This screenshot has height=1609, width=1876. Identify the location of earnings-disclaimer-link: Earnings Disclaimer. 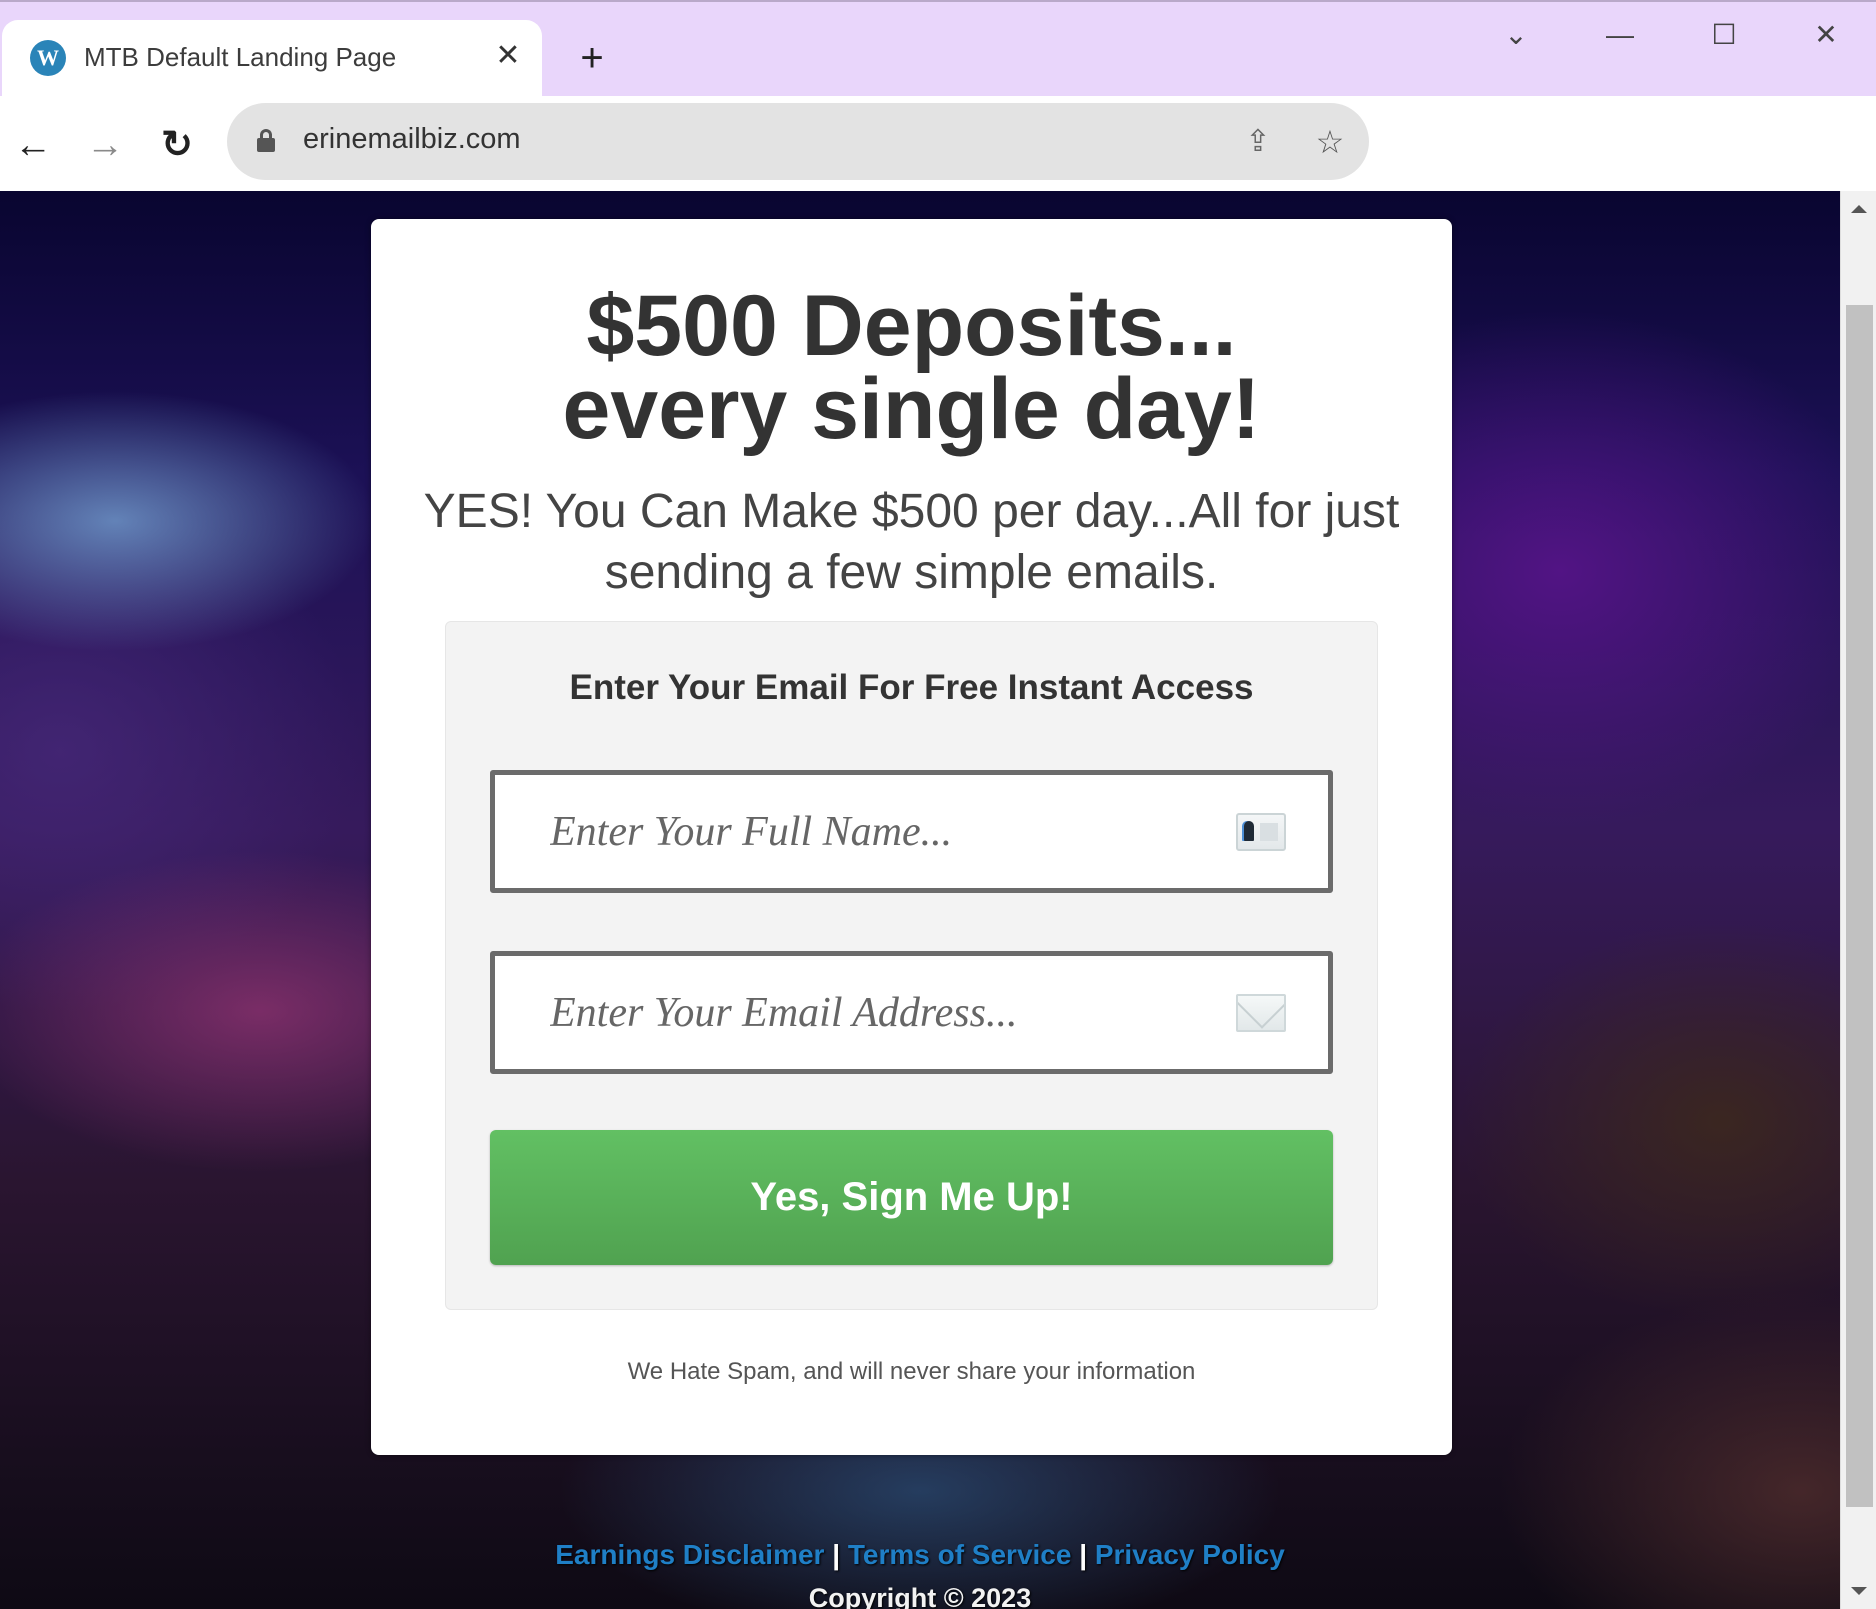
(689, 1554).